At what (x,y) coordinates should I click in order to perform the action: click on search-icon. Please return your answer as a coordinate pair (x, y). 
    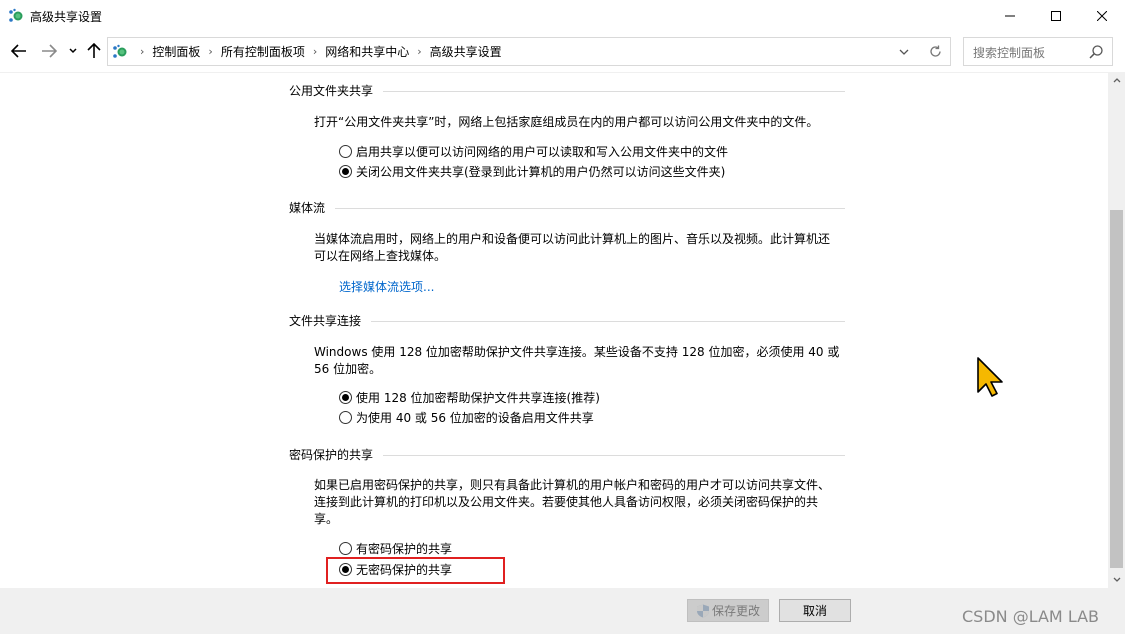
    Looking at the image, I should click on (1096, 52).